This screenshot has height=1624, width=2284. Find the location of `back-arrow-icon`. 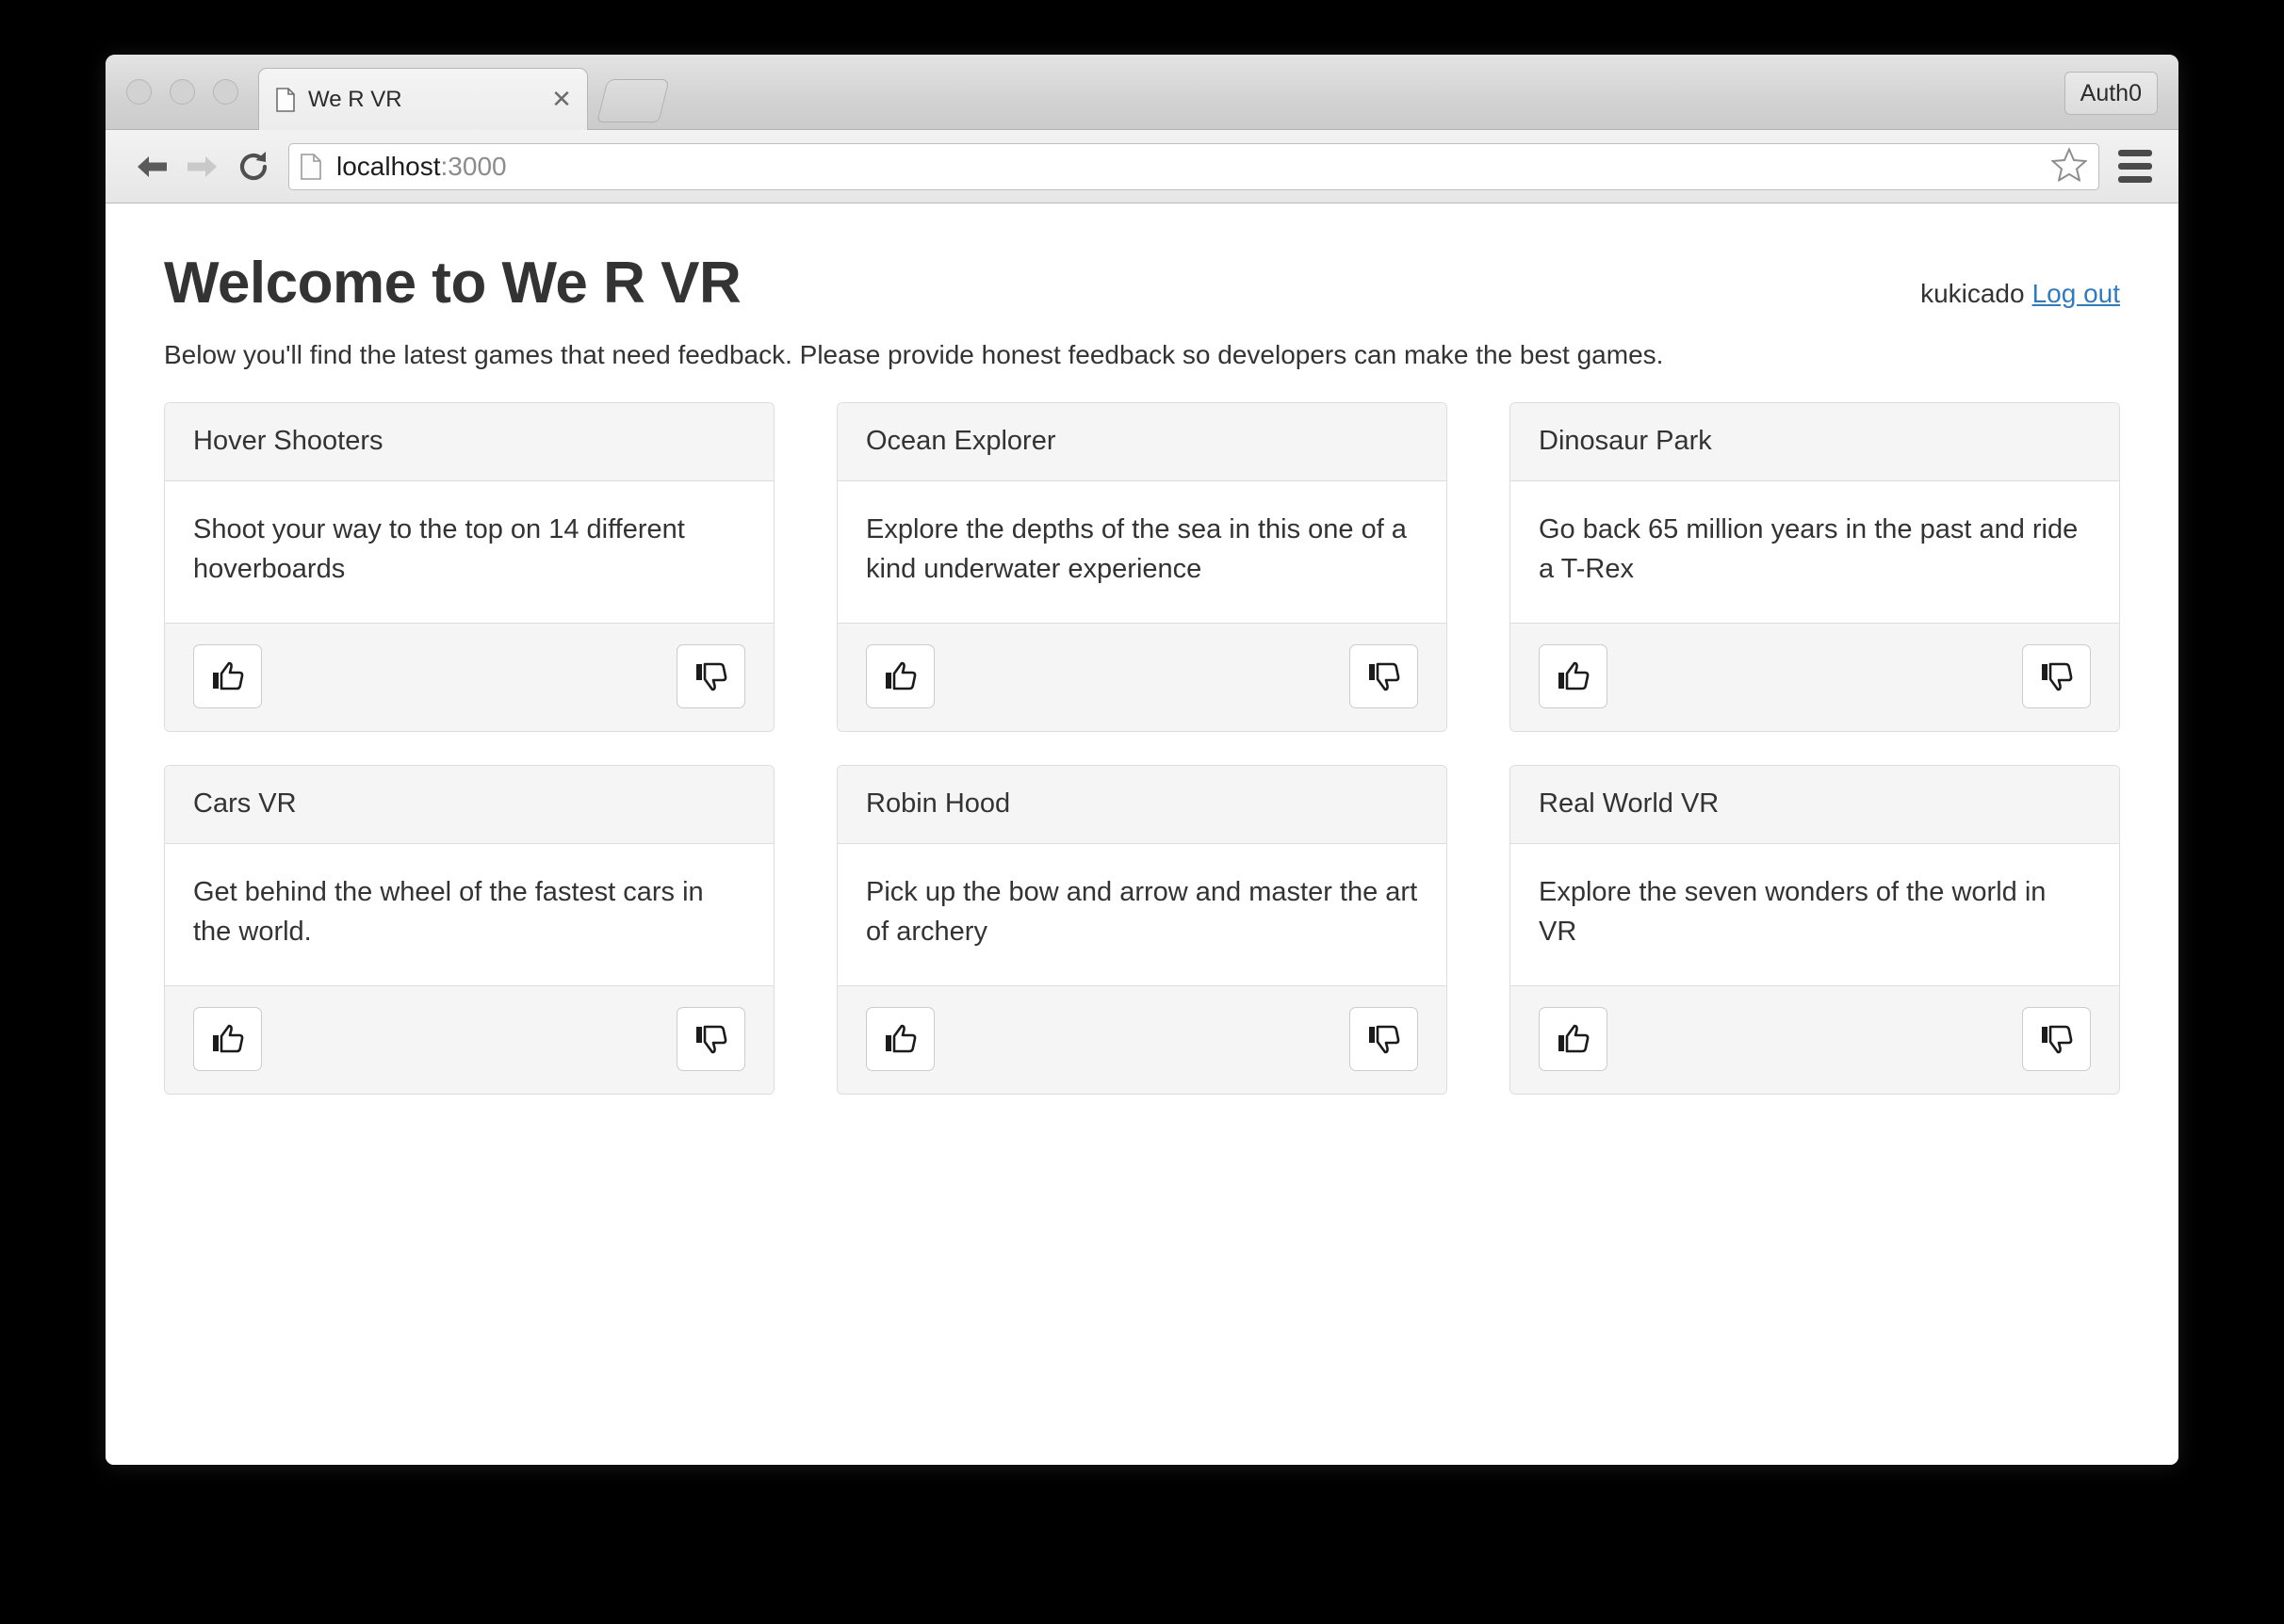

back-arrow-icon is located at coordinates (151, 166).